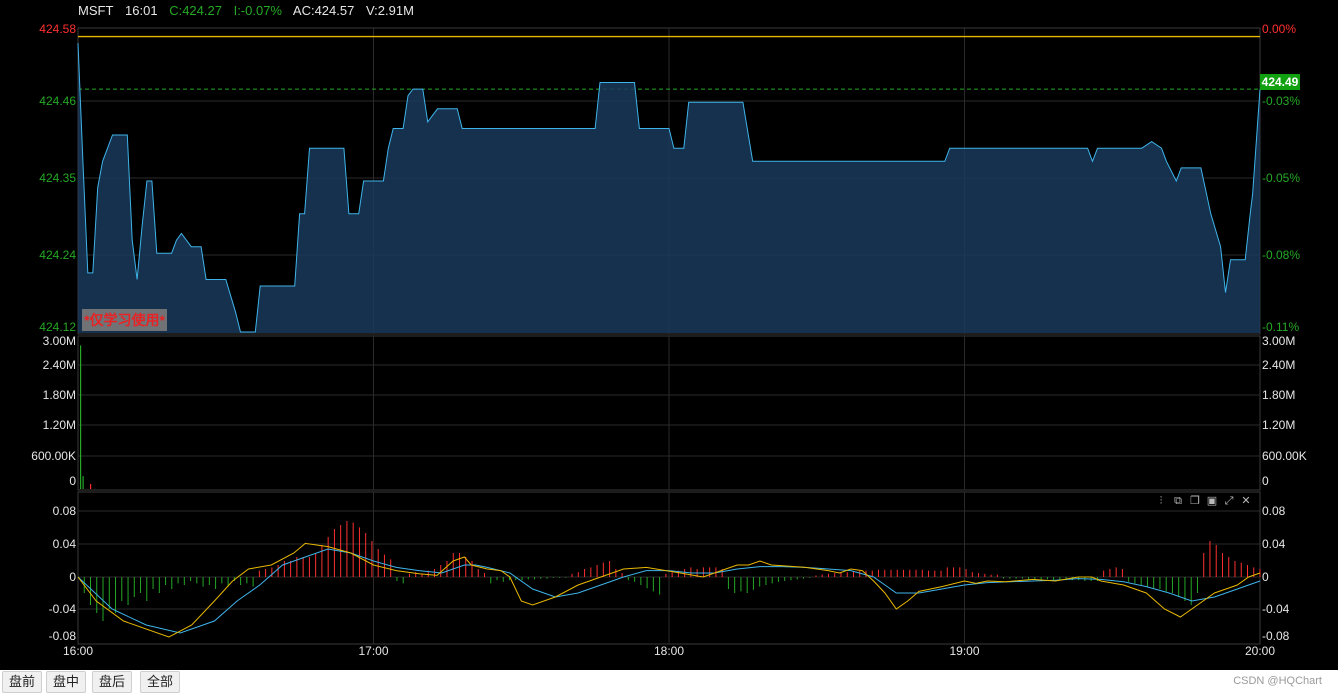 This screenshot has height=694, width=1338. What do you see at coordinates (1260, 651) in the screenshot?
I see `time-tick-4: 20:00` at bounding box center [1260, 651].